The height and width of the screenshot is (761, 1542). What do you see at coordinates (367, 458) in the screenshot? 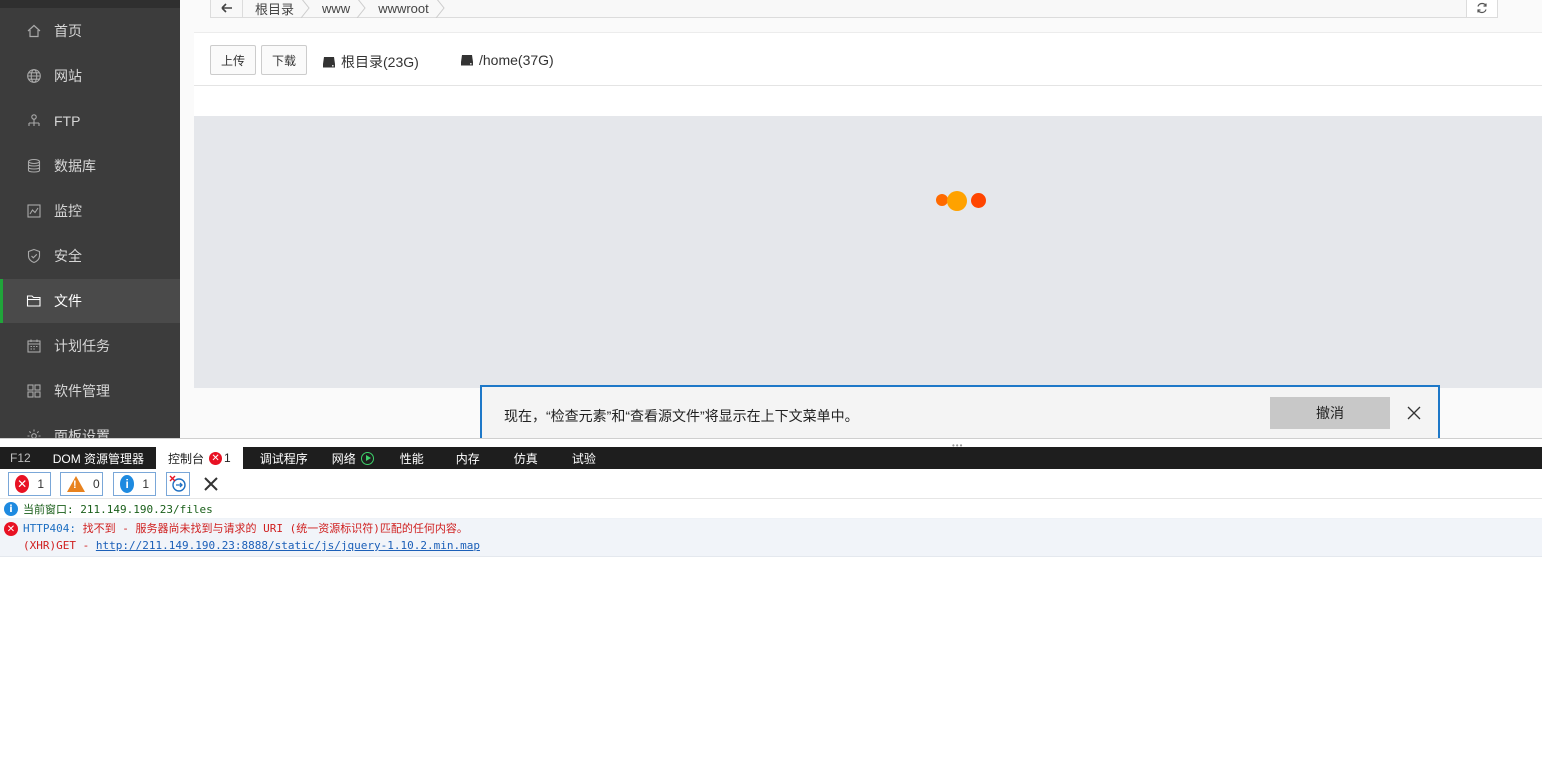
I see `play-icon` at bounding box center [367, 458].